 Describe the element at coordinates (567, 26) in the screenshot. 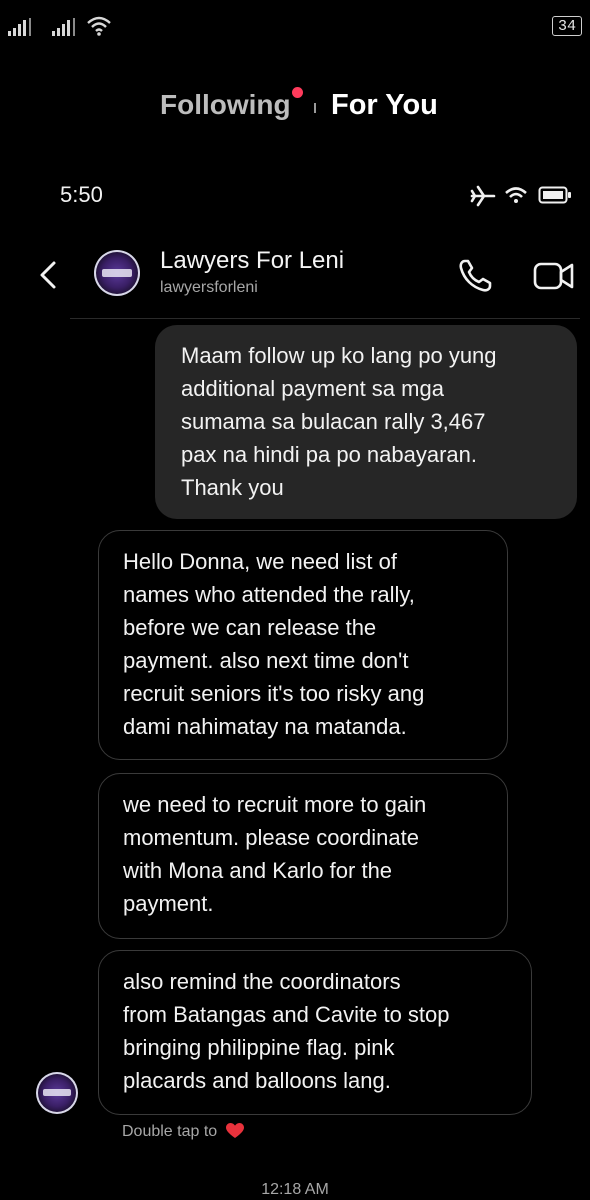

I see `battery-indicator: 34` at that location.